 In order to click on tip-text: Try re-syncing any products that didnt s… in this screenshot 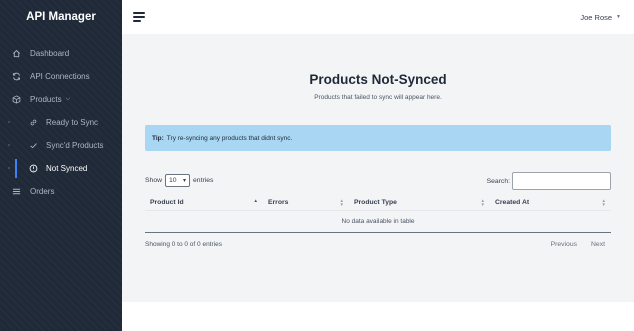, I will do `click(229, 138)`.